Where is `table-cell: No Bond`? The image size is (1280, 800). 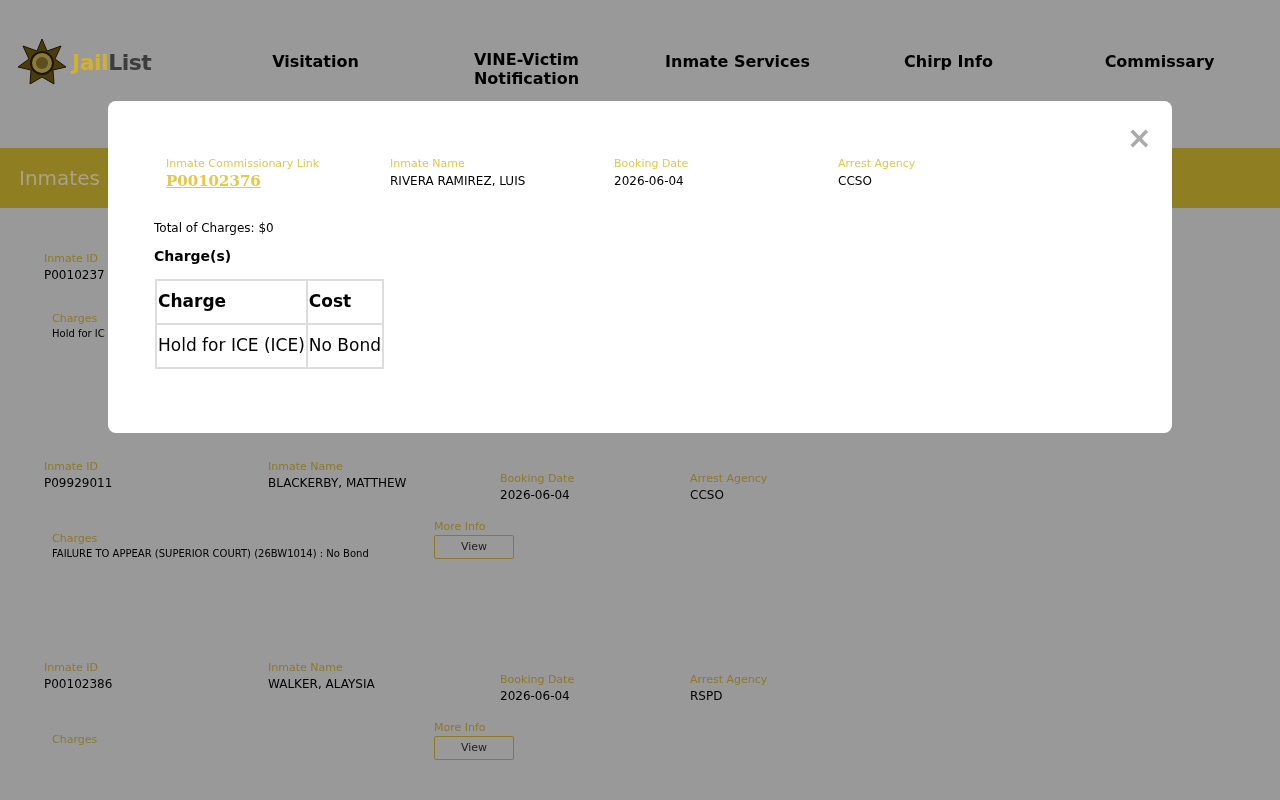 table-cell: No Bond is located at coordinates (344, 346).